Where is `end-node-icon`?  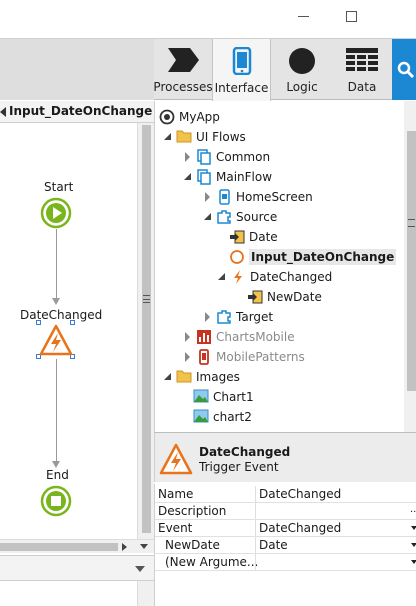
end-node-icon is located at coordinates (56, 501).